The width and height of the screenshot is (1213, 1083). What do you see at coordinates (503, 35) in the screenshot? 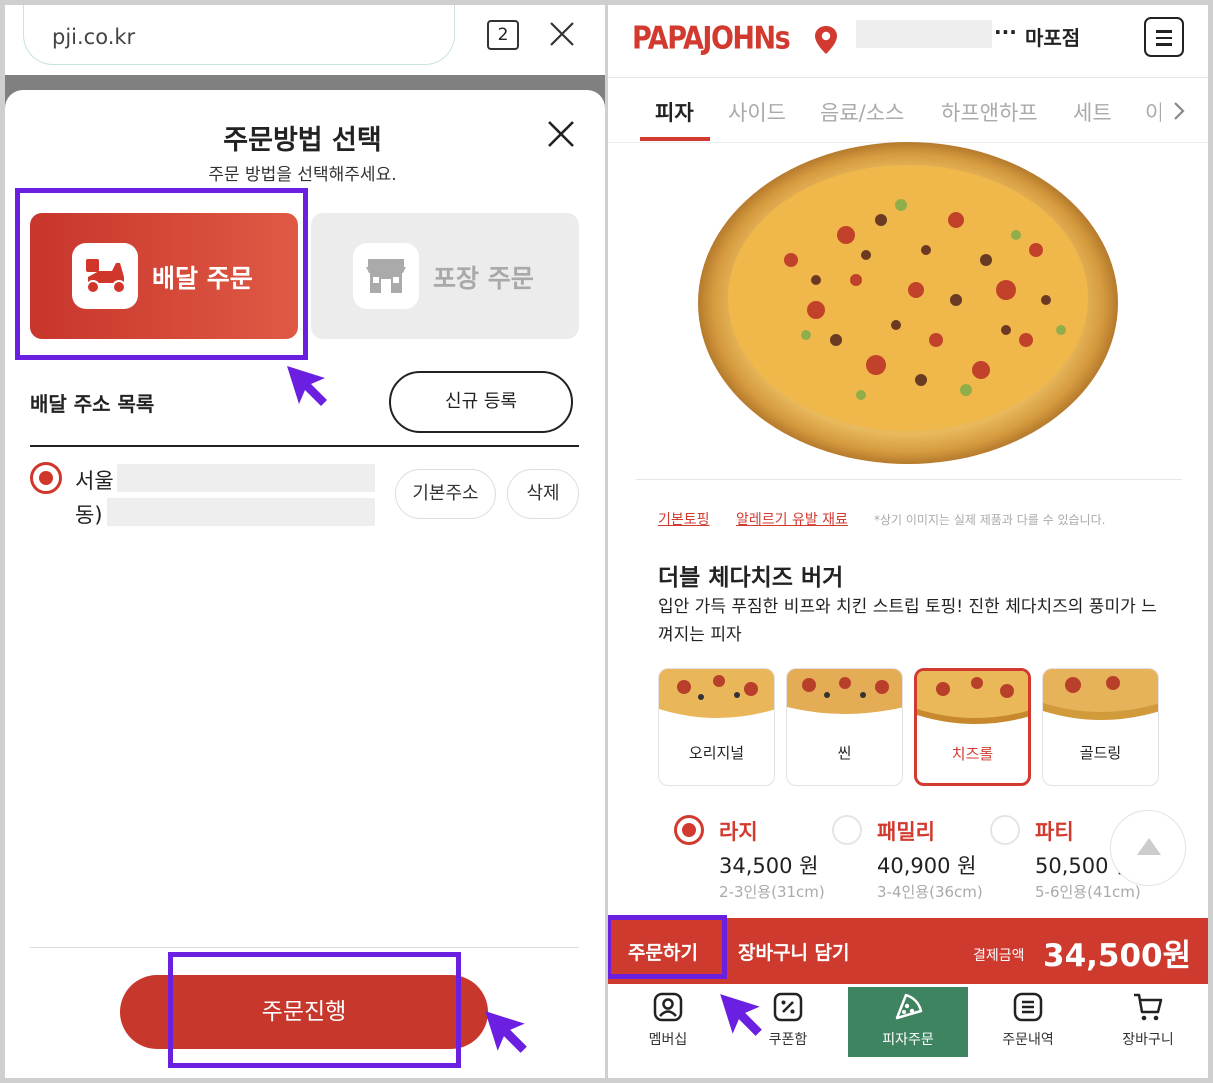
I see `tab-count-button: 2` at bounding box center [503, 35].